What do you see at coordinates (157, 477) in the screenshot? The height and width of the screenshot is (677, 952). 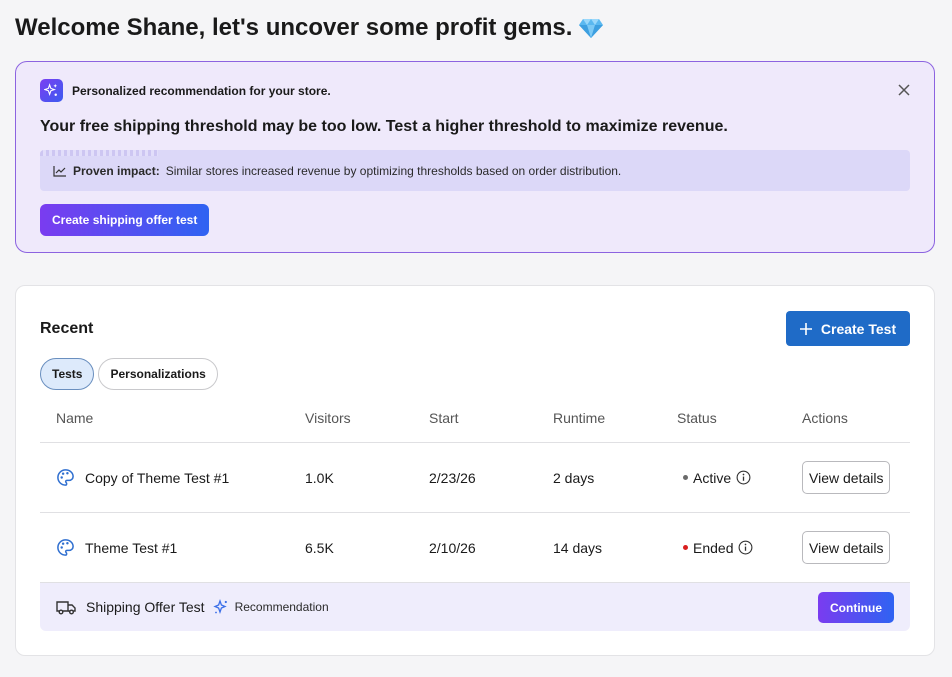 I see `row-name: Copy of Theme Test #1` at bounding box center [157, 477].